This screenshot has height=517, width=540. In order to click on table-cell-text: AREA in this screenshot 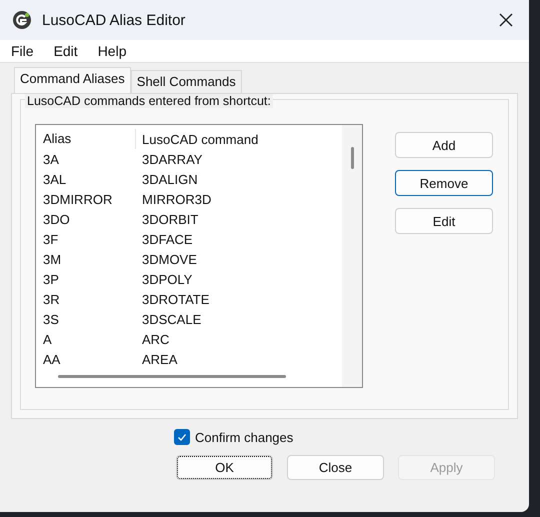, I will do `click(159, 359)`.